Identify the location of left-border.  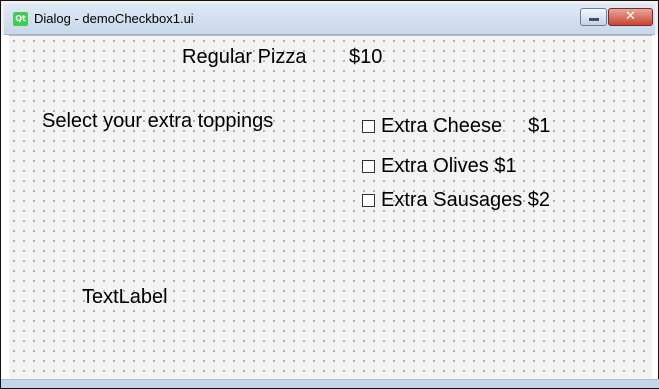
(5, 208).